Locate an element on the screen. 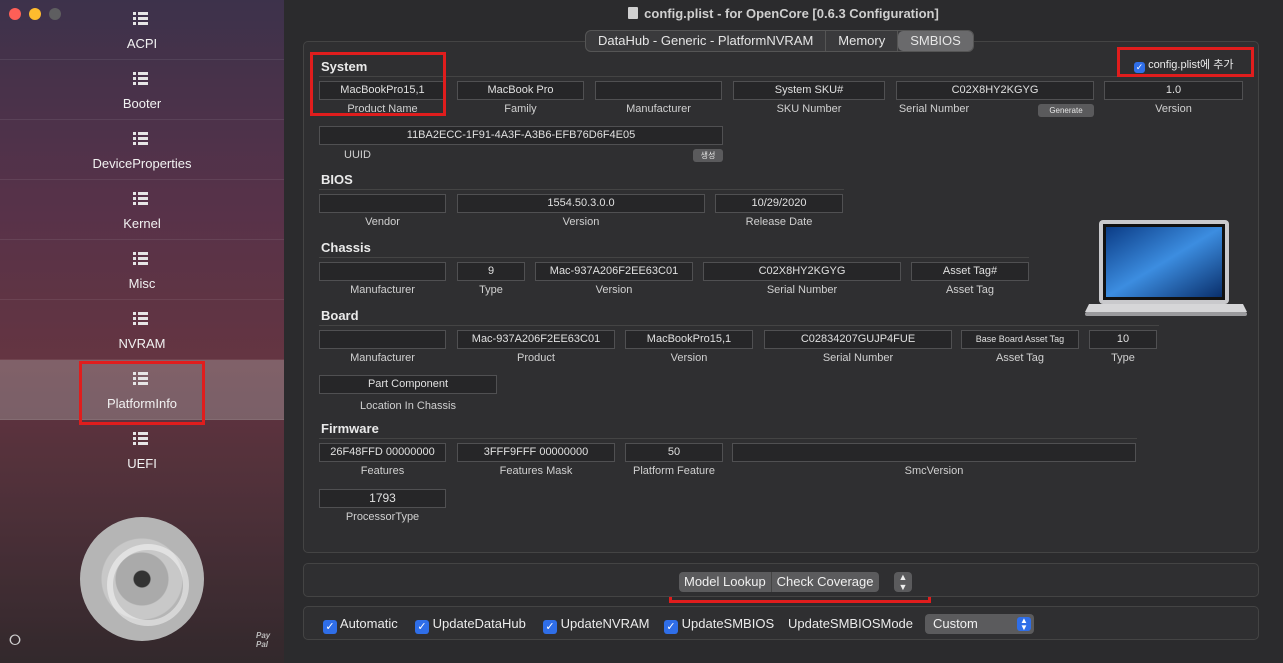 Image resolution: width=1283 pixels, height=663 pixels. board-manufacturer-field is located at coordinates (382, 339).